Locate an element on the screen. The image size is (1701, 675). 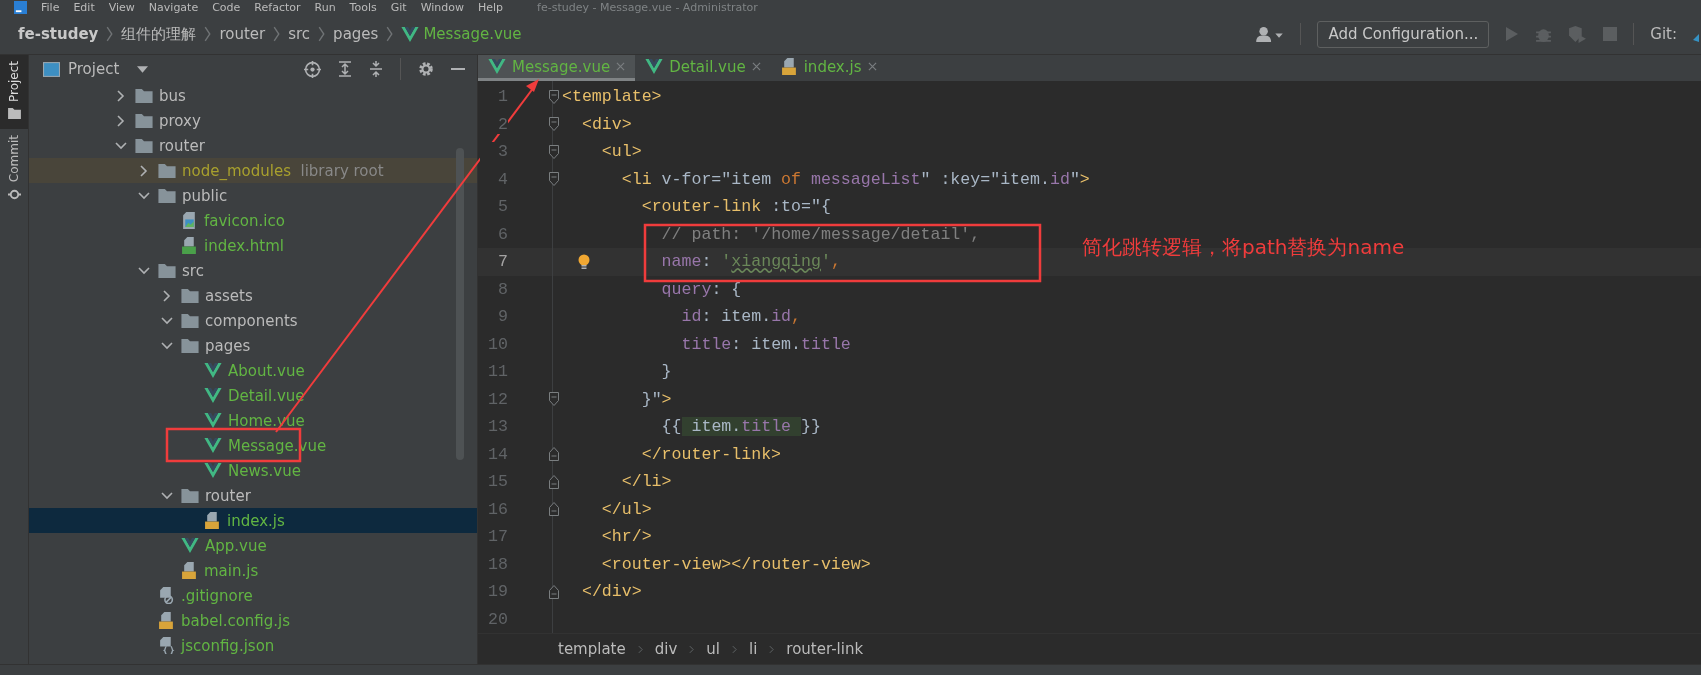
locate-icon is located at coordinates (312, 69).